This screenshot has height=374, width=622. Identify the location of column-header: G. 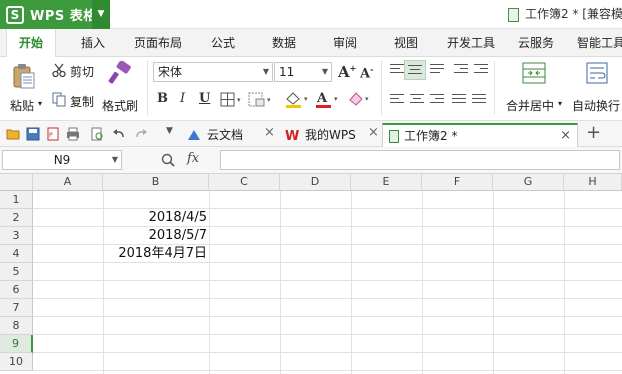
(528, 182).